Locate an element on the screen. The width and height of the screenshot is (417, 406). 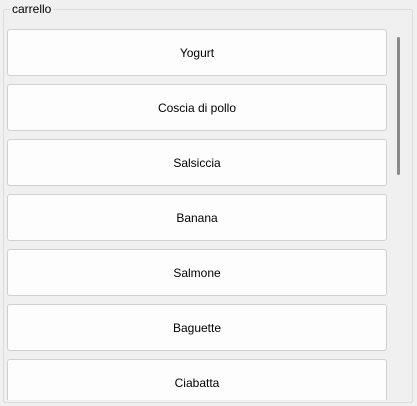
cart-item-button: Banana is located at coordinates (197, 217).